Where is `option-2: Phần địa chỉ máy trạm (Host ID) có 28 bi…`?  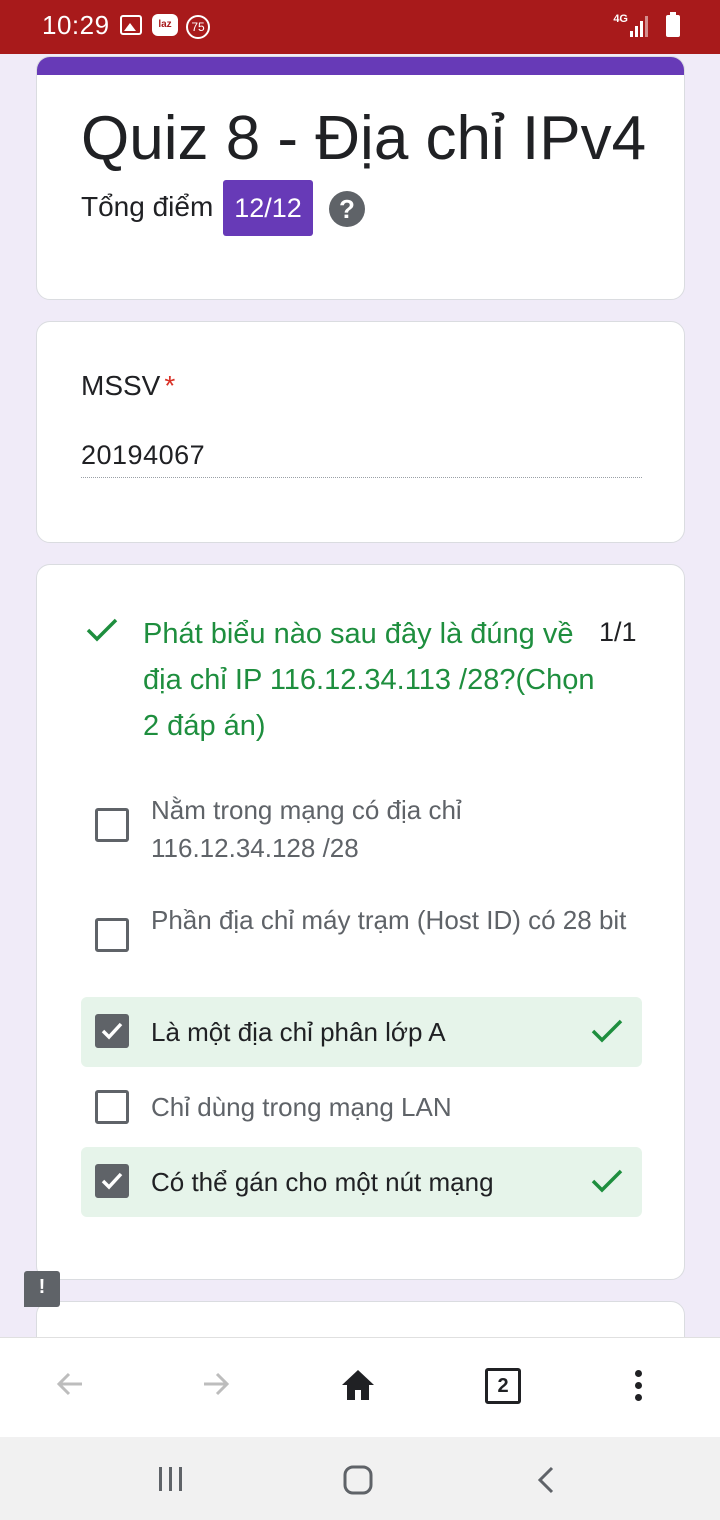
option-2: Phần địa chỉ máy trạm (Host ID) có 28 bi… is located at coordinates (361, 941).